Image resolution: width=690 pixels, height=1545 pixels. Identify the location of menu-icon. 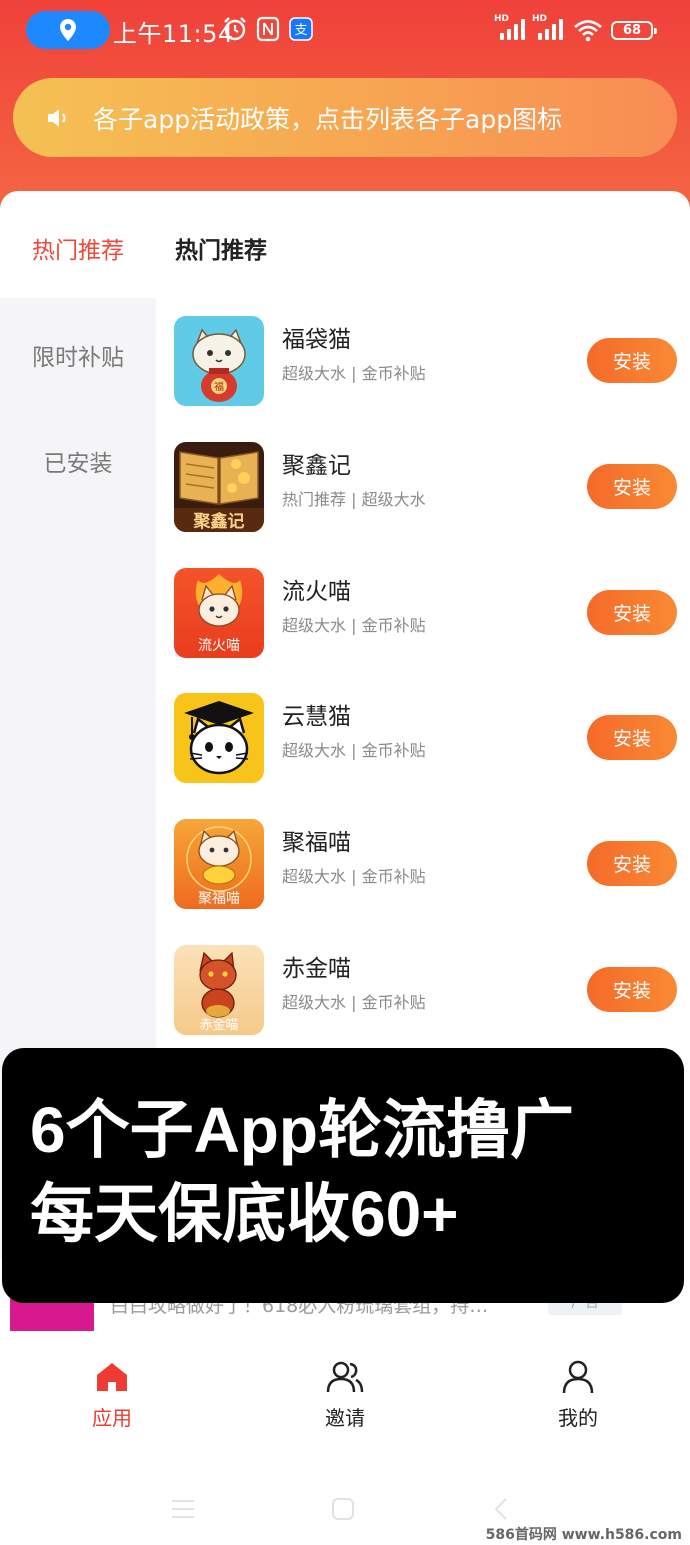
(183, 1509).